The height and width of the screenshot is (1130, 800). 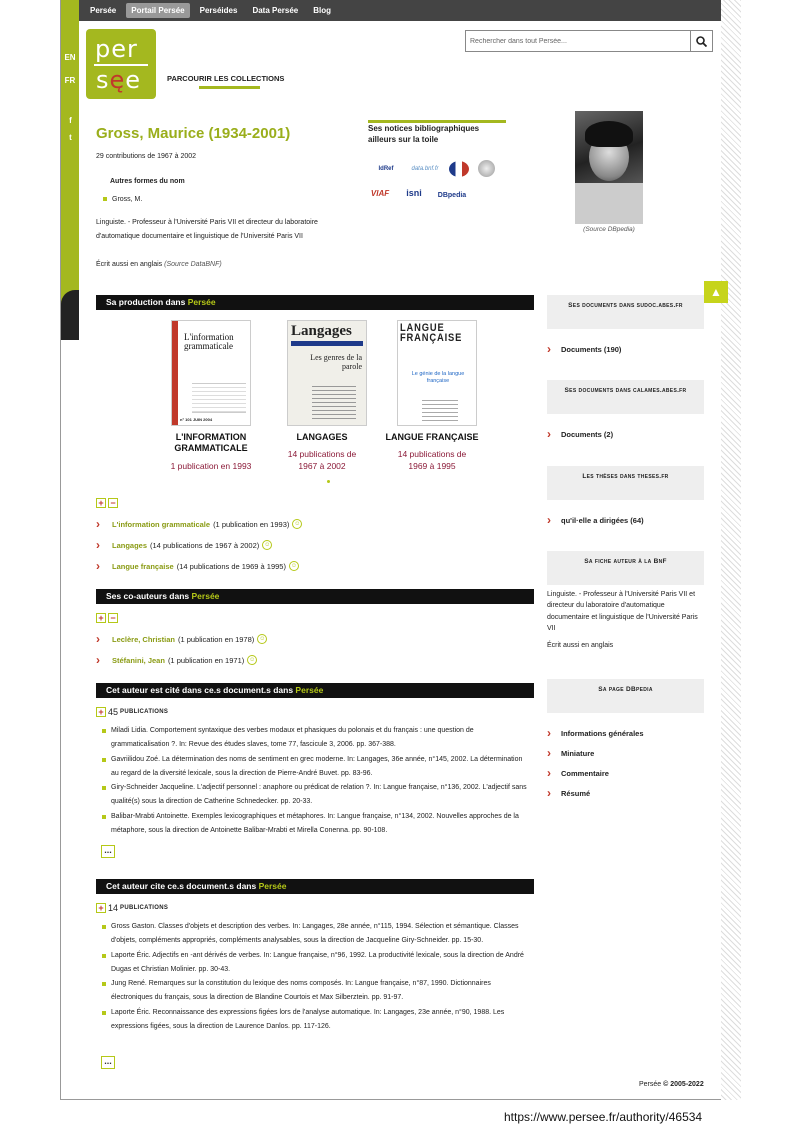 What do you see at coordinates (731, 550) in the screenshot?
I see `page-gutter` at bounding box center [731, 550].